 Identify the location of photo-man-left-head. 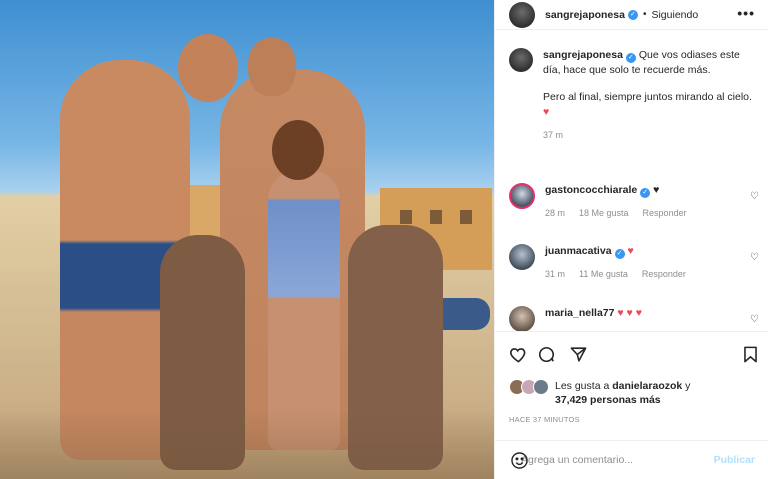
(208, 68).